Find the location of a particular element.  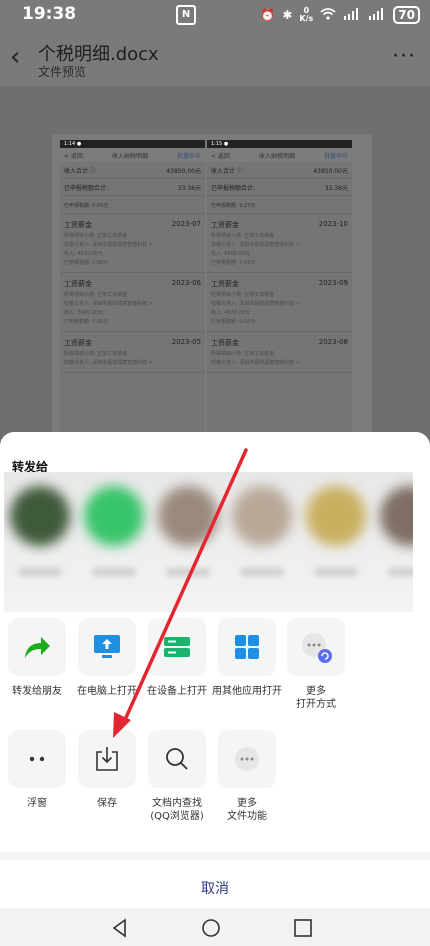

shot-partial: 已申报税额: 0.00元 is located at coordinates (132, 205).